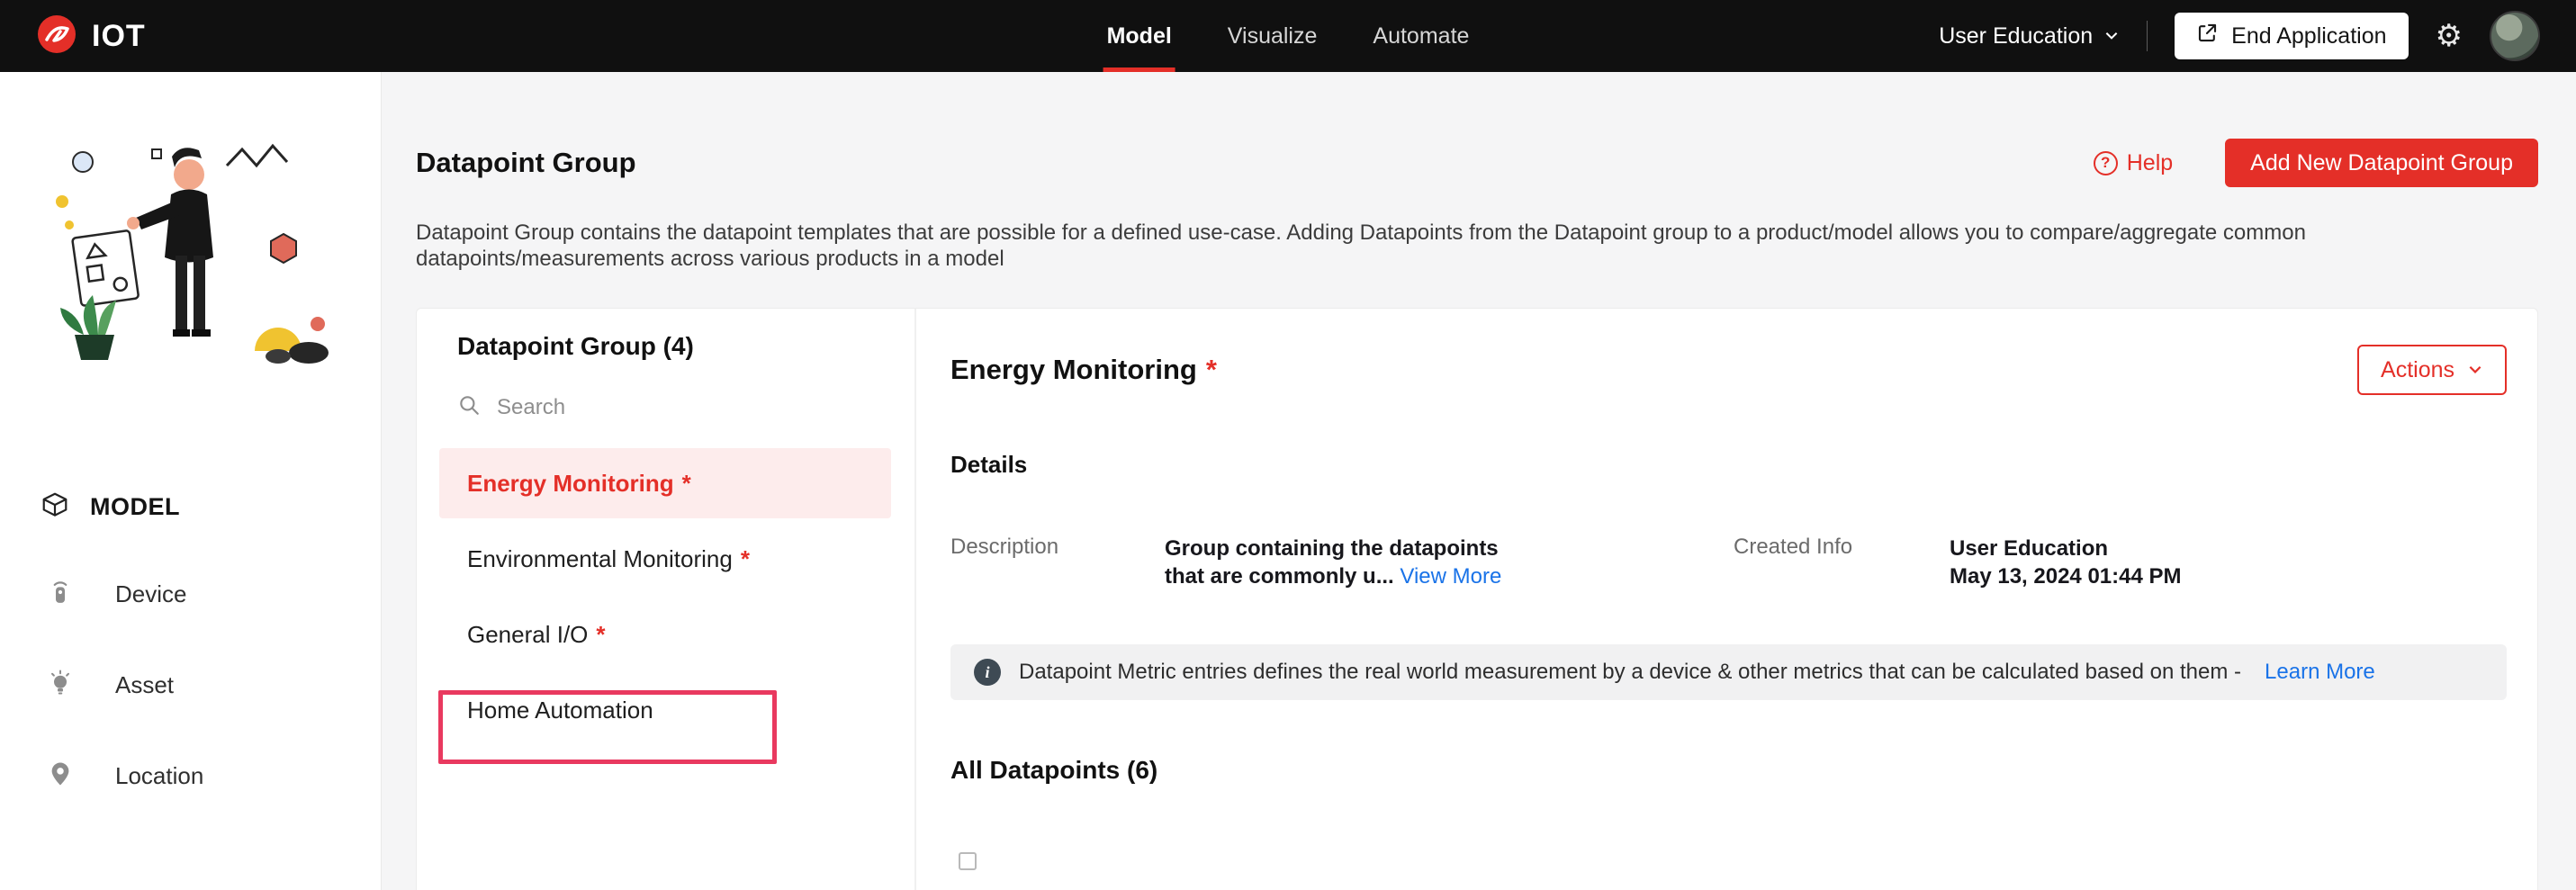  I want to click on gear-icon: ⚙, so click(2449, 36).